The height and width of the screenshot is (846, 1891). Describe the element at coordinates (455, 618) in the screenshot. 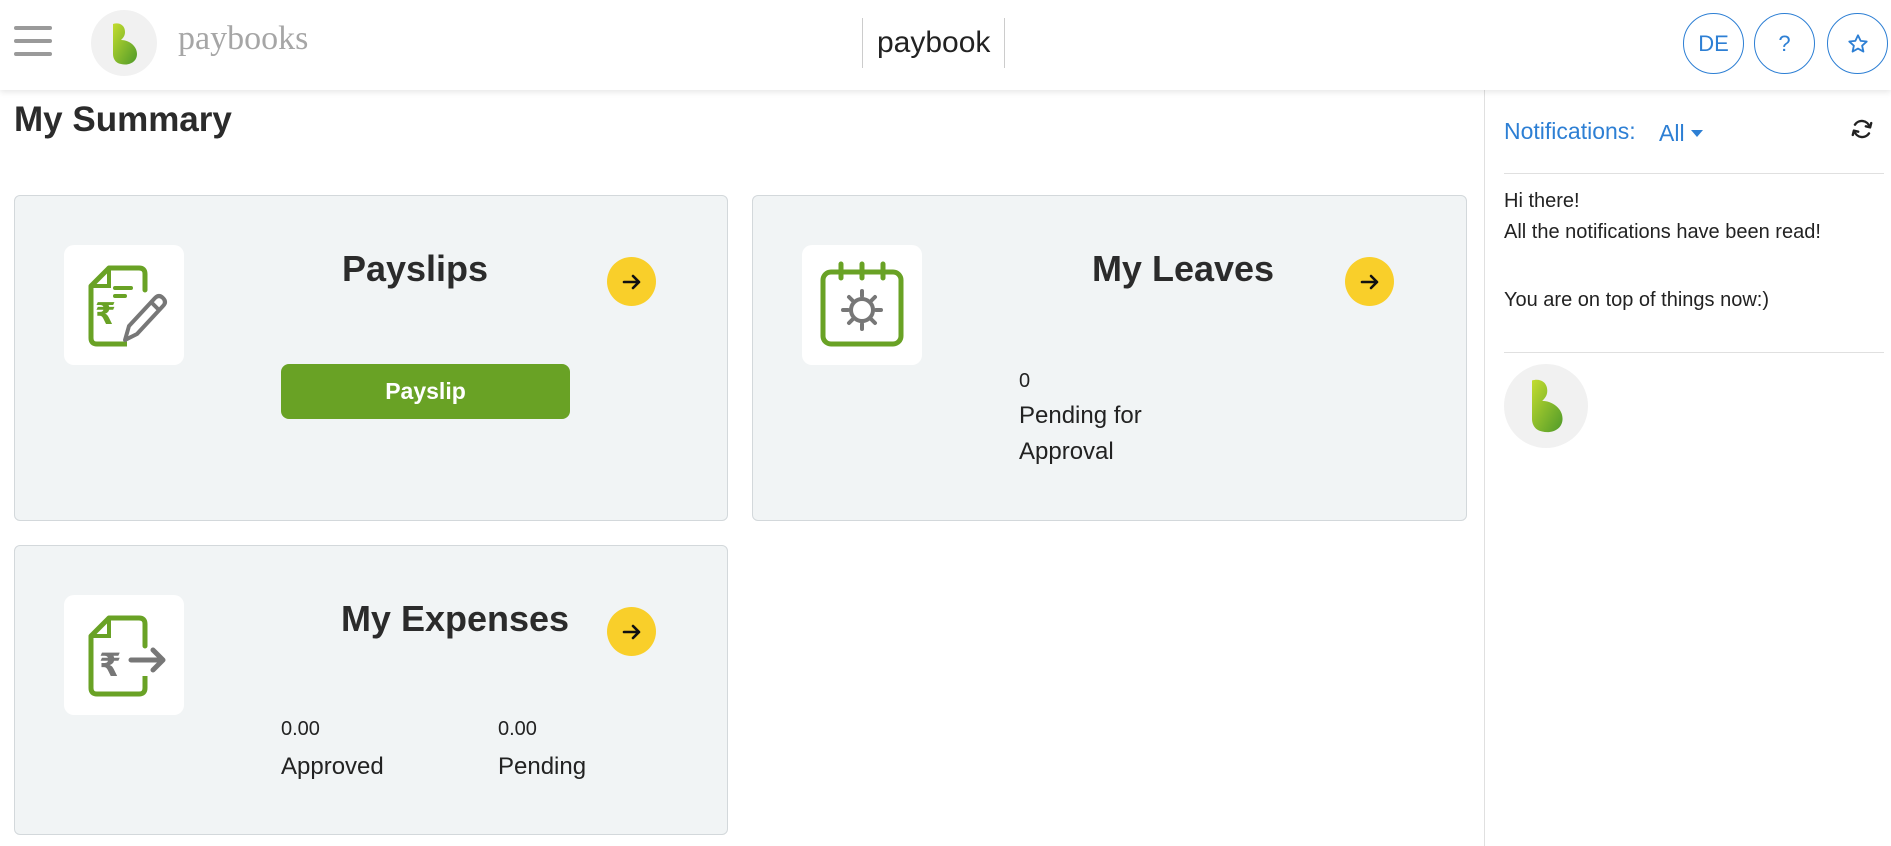

I see `expenses-title: My Expenses` at that location.